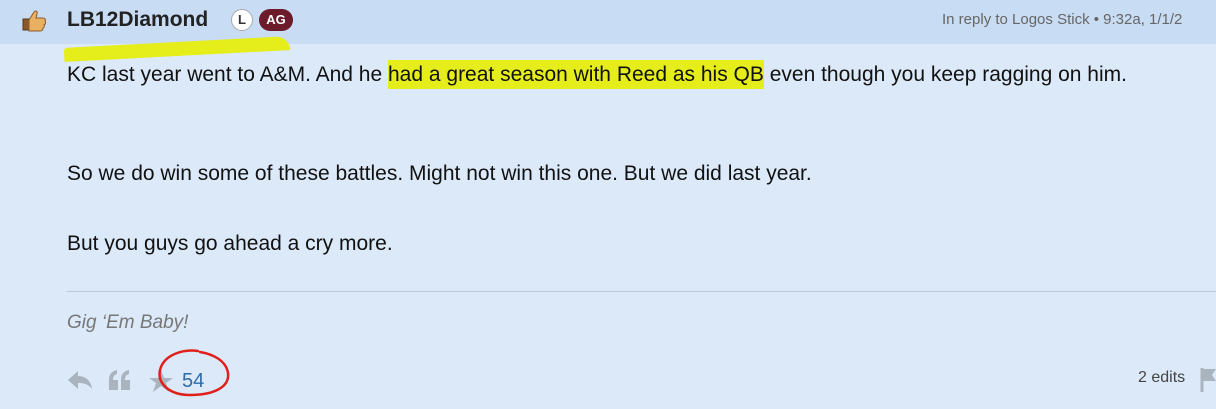 The width and height of the screenshot is (1216, 409). I want to click on badge-ag: AG, so click(276, 20).